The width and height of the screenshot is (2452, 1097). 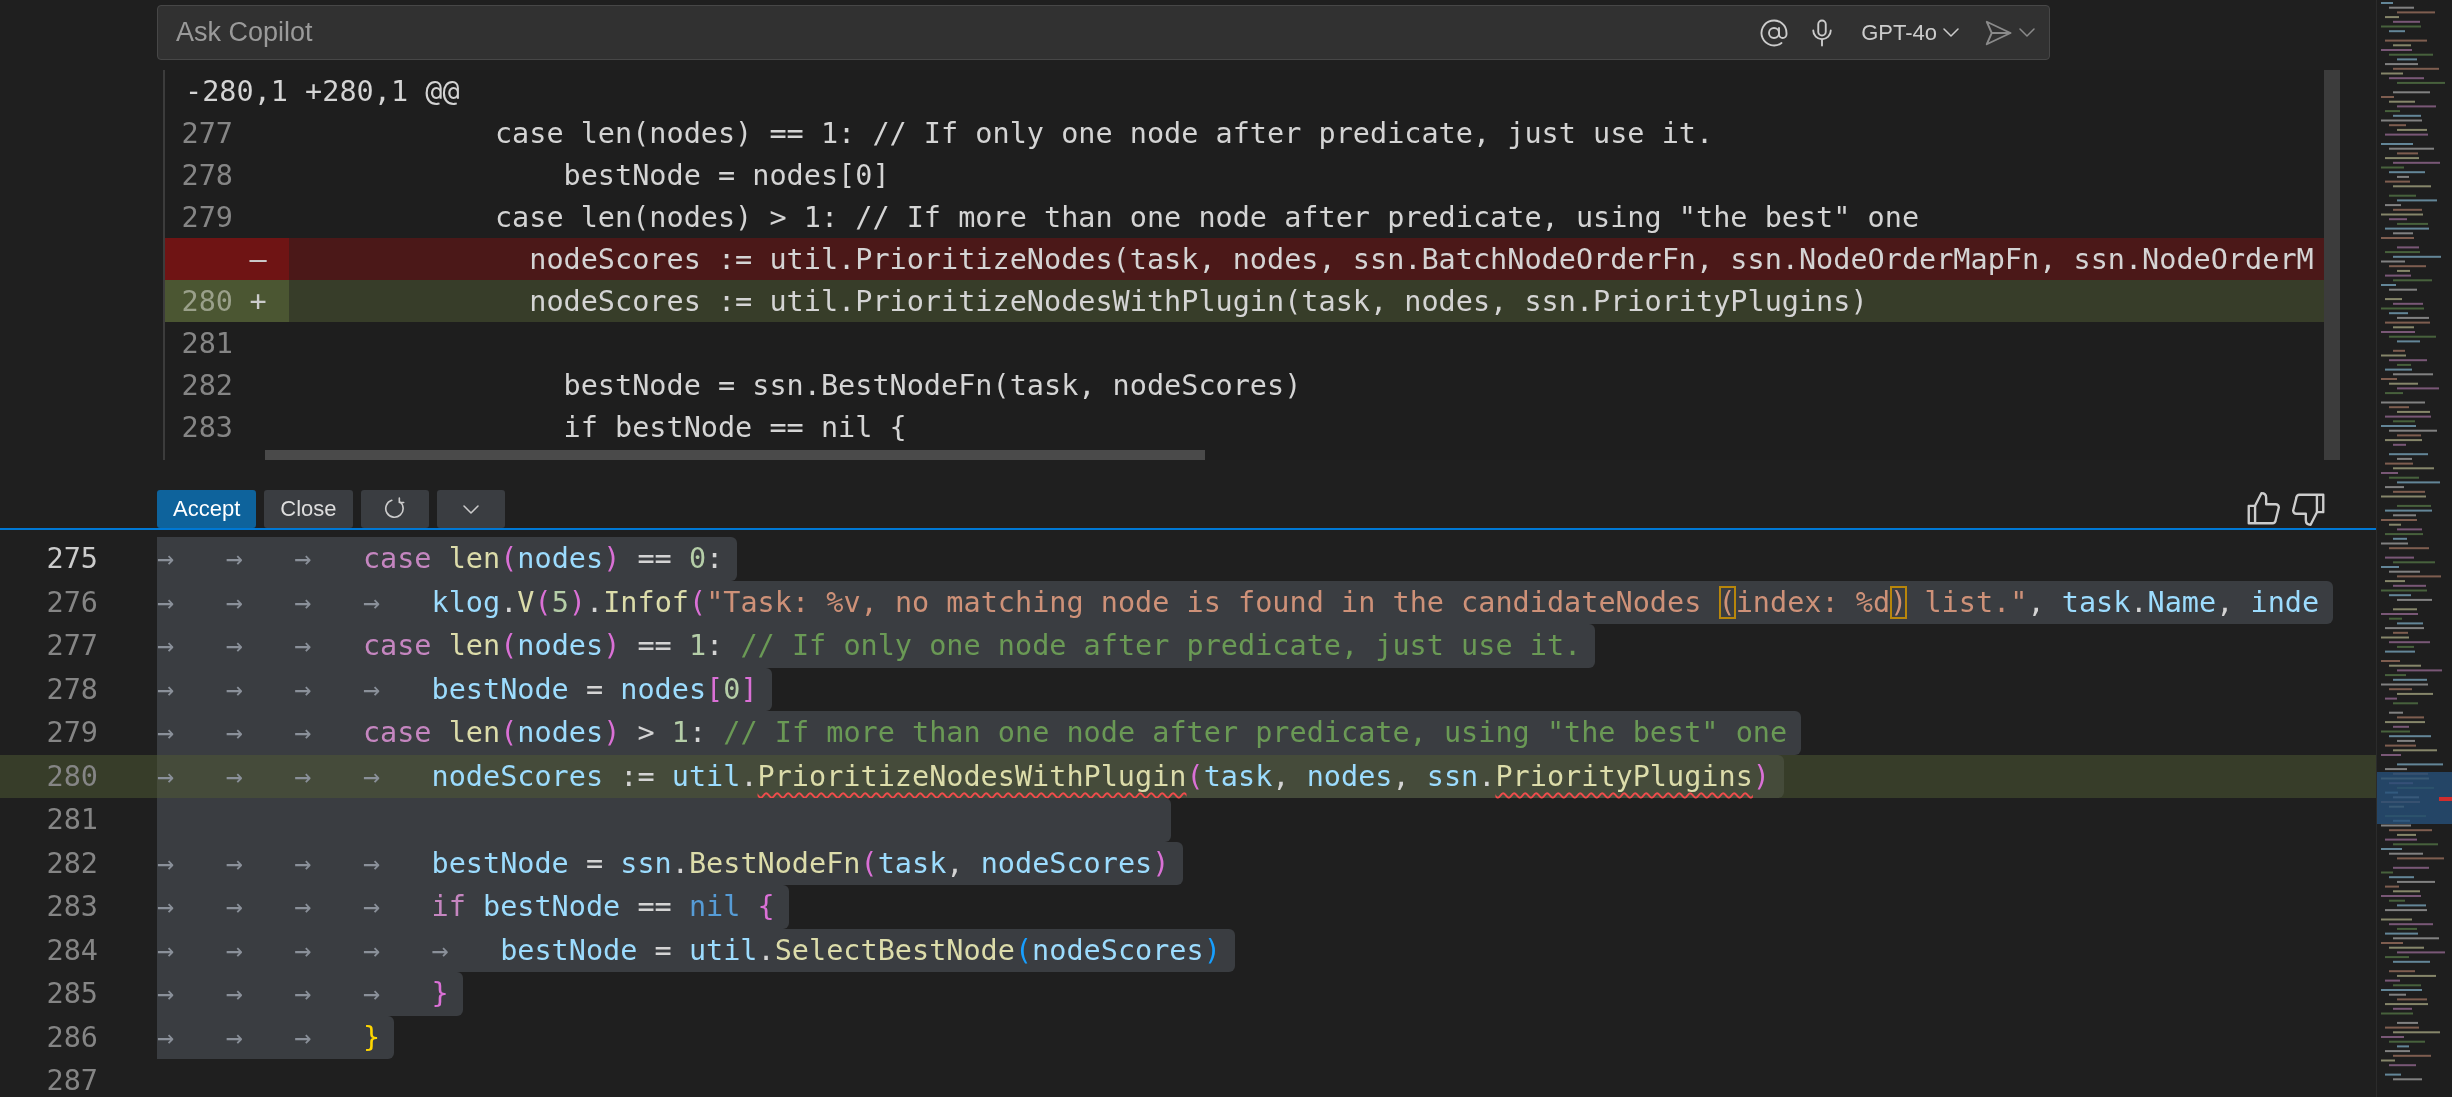 What do you see at coordinates (1421, 259) in the screenshot?
I see `code-line: nodeScores := util.PrioritizeNodes(task, nodes, ssn.BatchNodeOrderFn, ssn.NodeOrderMapFn, ssn.NodeOrderM` at bounding box center [1421, 259].